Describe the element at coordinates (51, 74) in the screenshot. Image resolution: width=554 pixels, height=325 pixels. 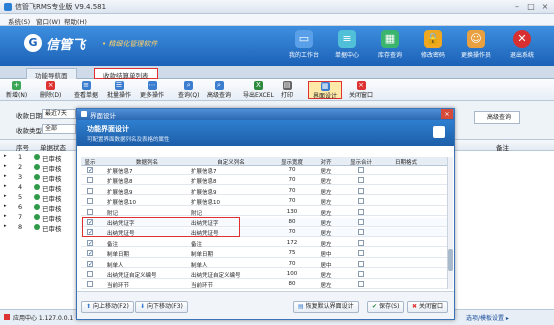
I see `tab-navigation: 功能导航面` at that location.